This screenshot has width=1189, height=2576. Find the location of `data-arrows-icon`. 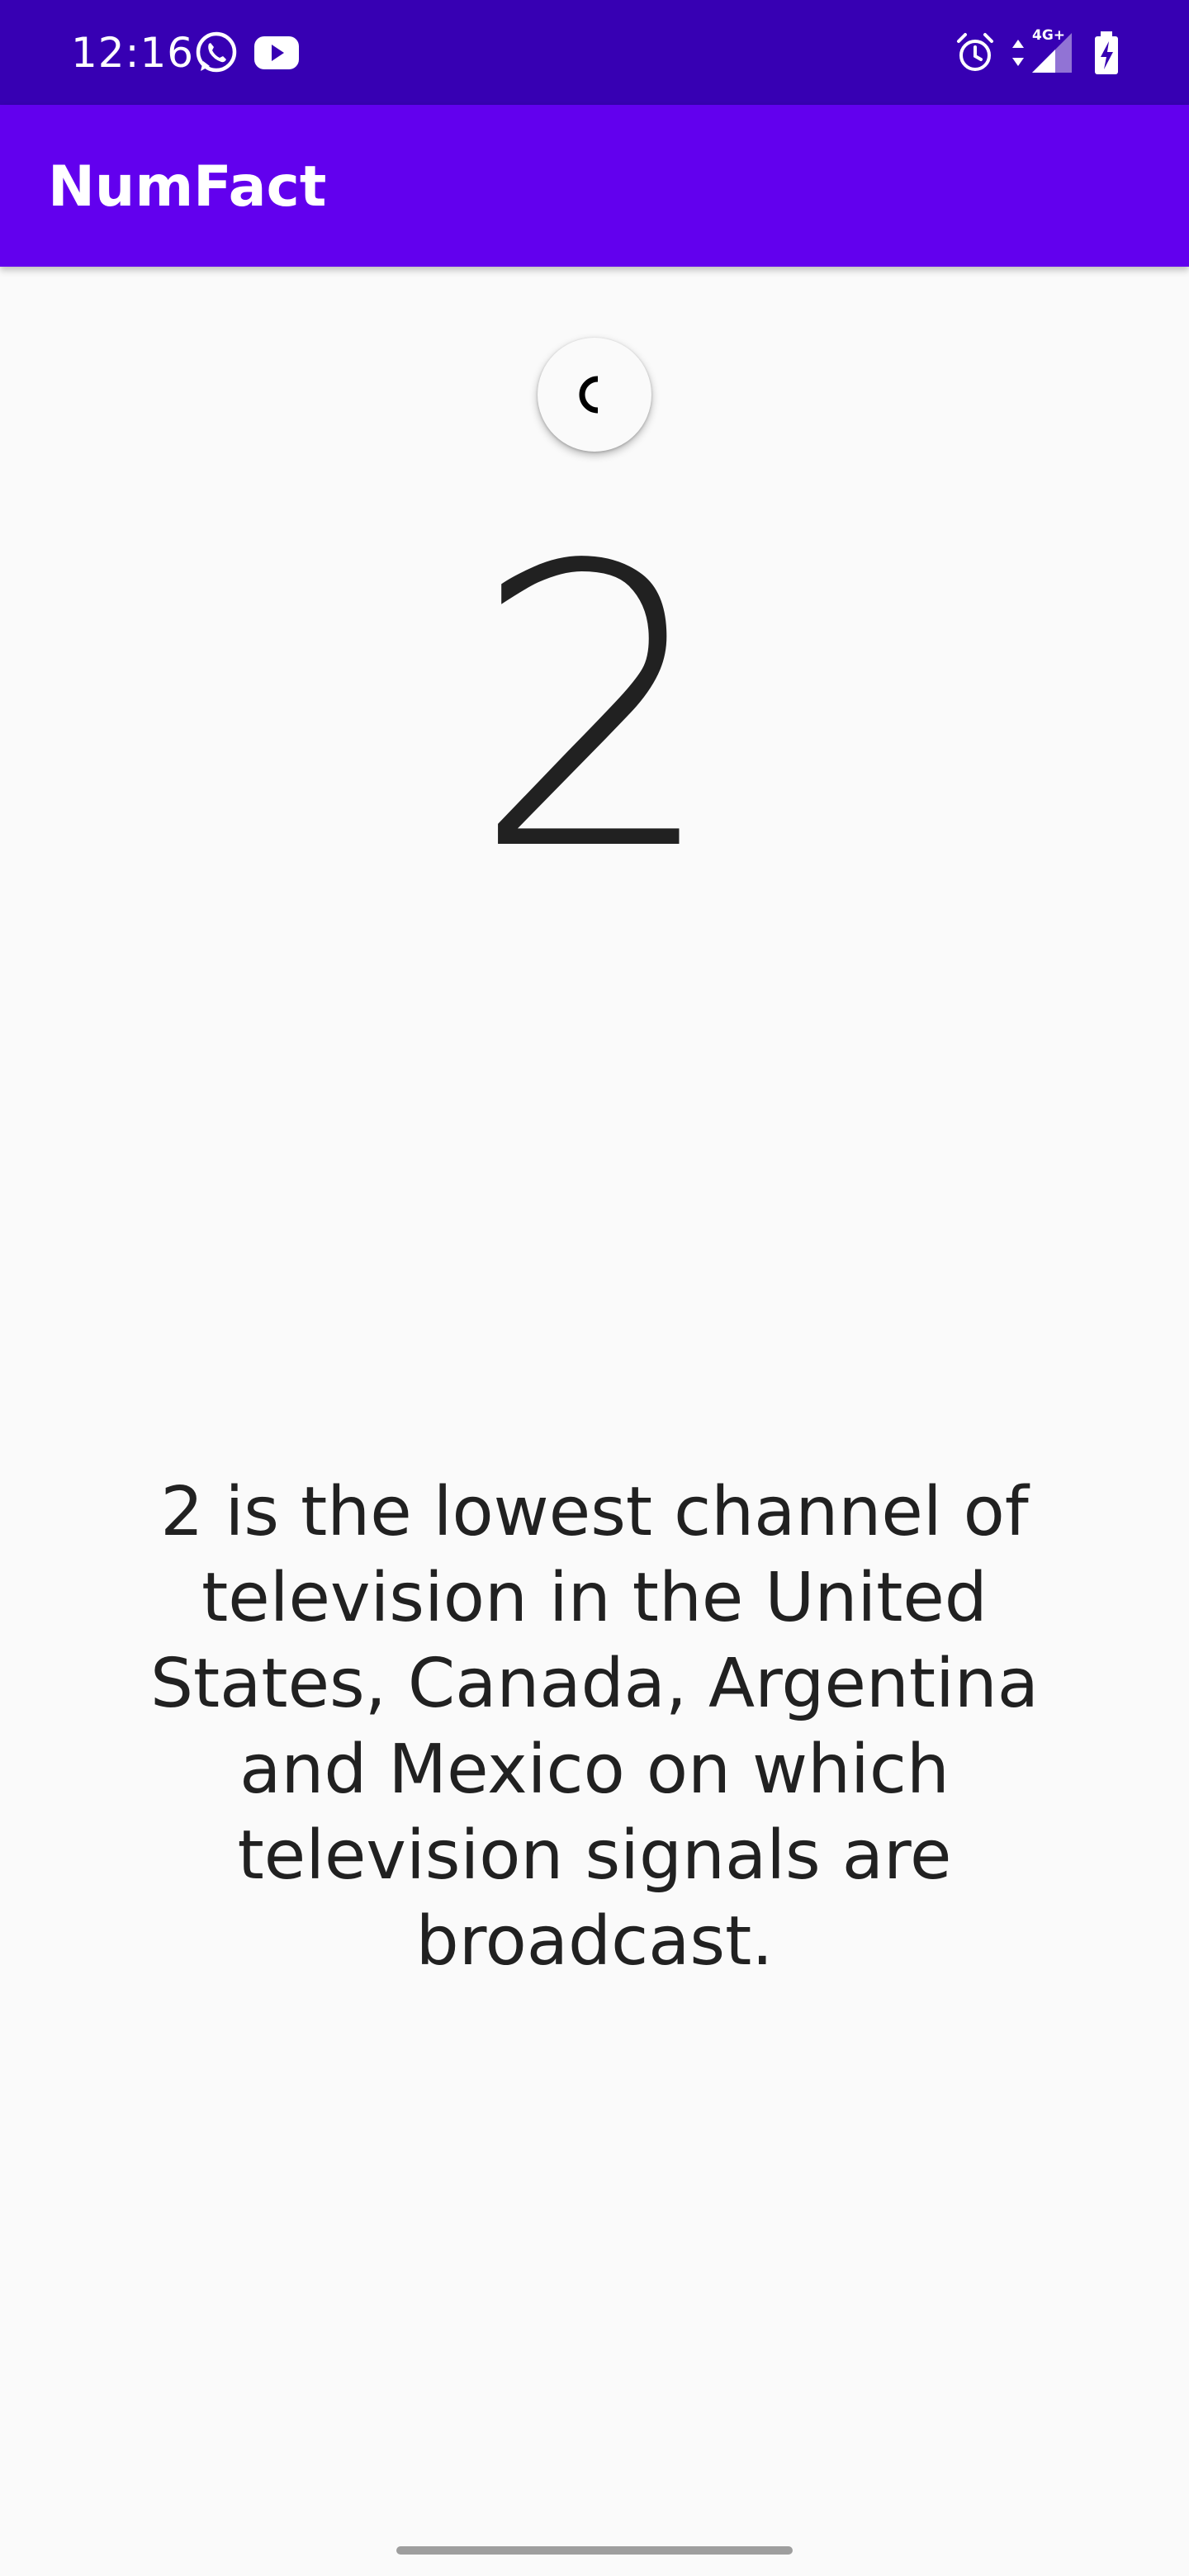

data-arrows-icon is located at coordinates (1018, 59).